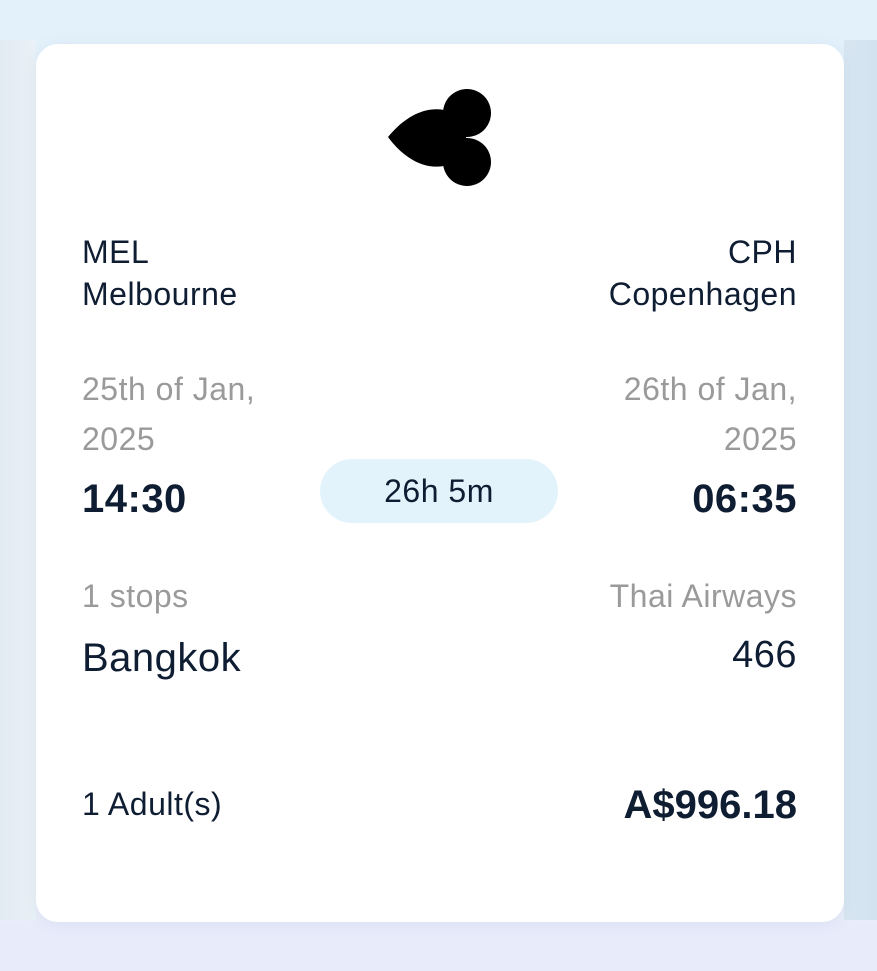 The height and width of the screenshot is (971, 877). What do you see at coordinates (134, 499) in the screenshot?
I see `departure-time: 14:30` at bounding box center [134, 499].